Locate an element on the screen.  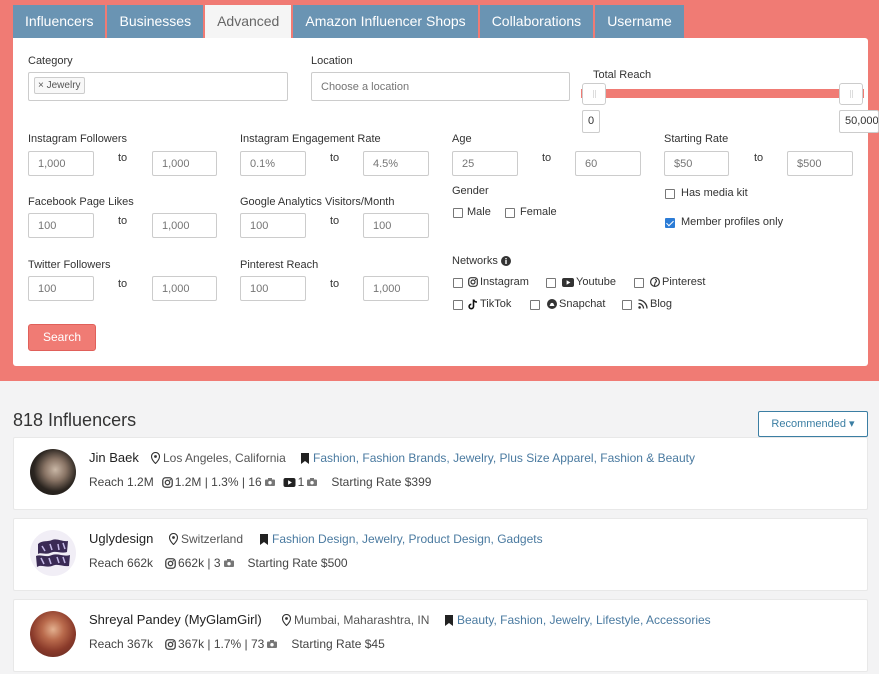
tab-username: Username is located at coordinates (639, 21).